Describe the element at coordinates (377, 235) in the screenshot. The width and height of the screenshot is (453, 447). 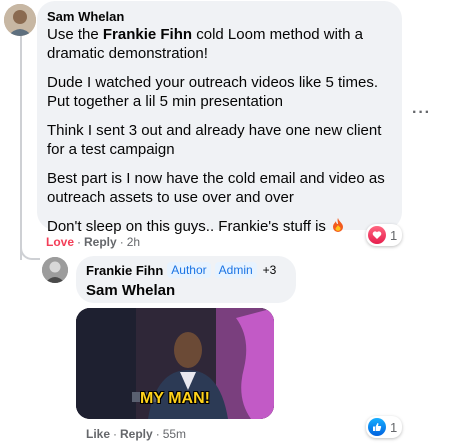
I see `heart-icon` at that location.